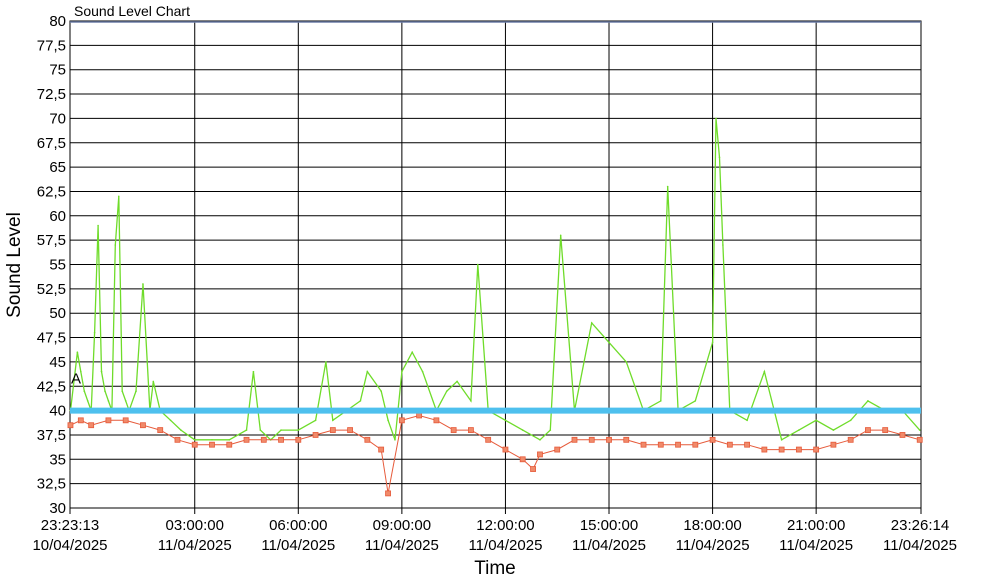 The image size is (990, 588). I want to click on y-tick-label: 50, so click(57, 313).